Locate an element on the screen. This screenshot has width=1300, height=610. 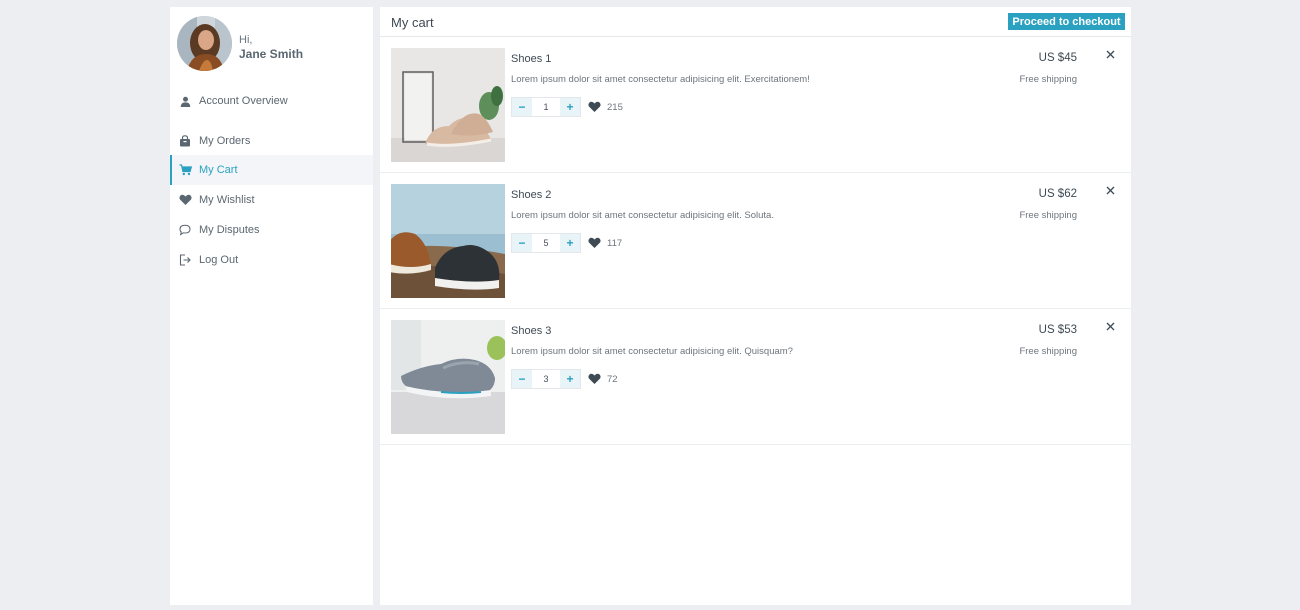
quantity-value: 5 is located at coordinates (546, 243).